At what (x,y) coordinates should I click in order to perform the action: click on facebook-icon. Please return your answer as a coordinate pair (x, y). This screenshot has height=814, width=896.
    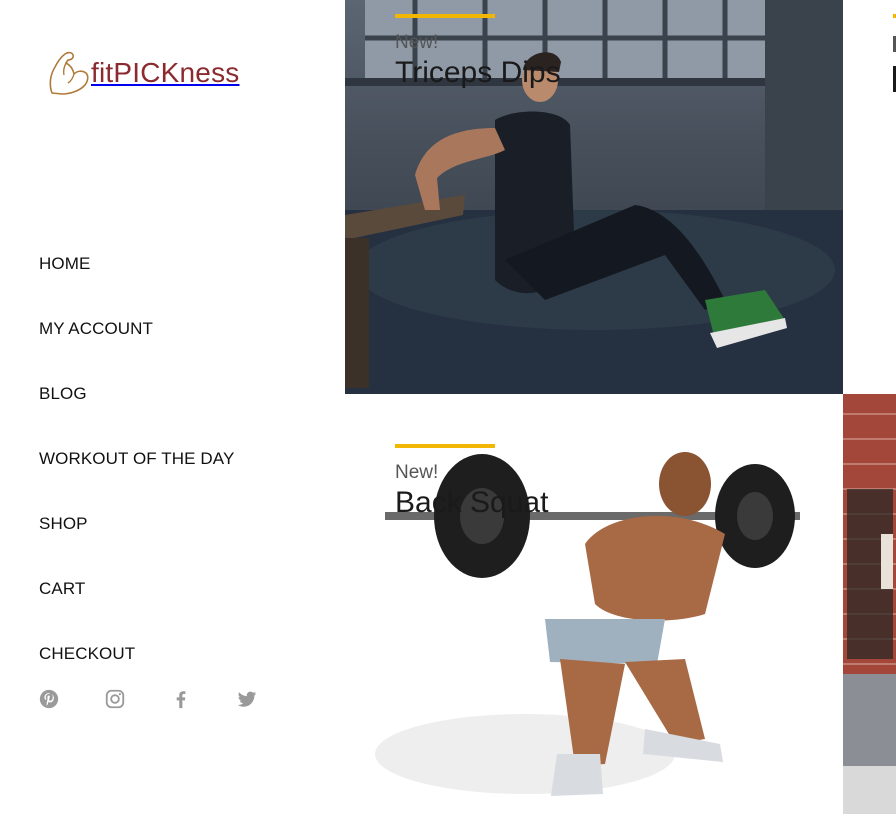
    Looking at the image, I should click on (181, 700).